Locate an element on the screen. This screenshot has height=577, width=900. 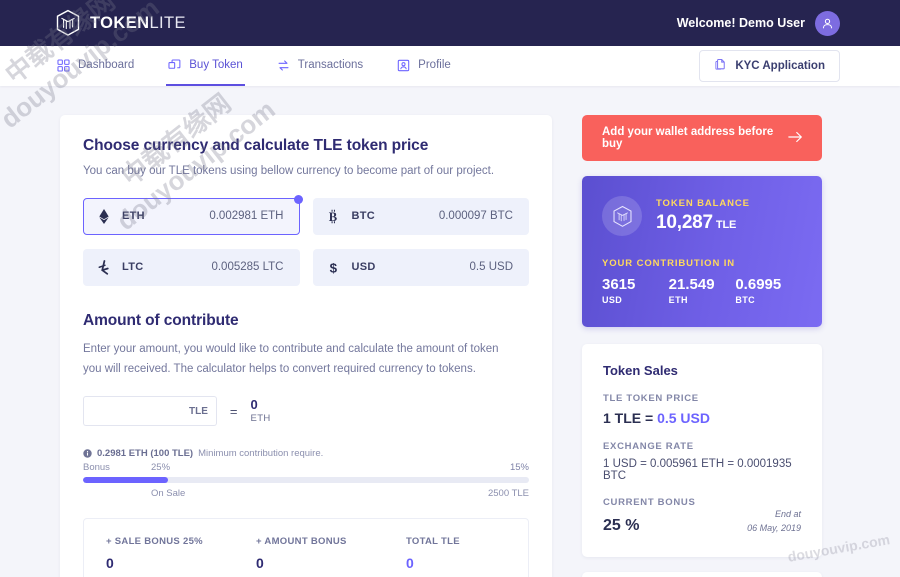
kyc-application-button: KYC Application is located at coordinates (769, 66).